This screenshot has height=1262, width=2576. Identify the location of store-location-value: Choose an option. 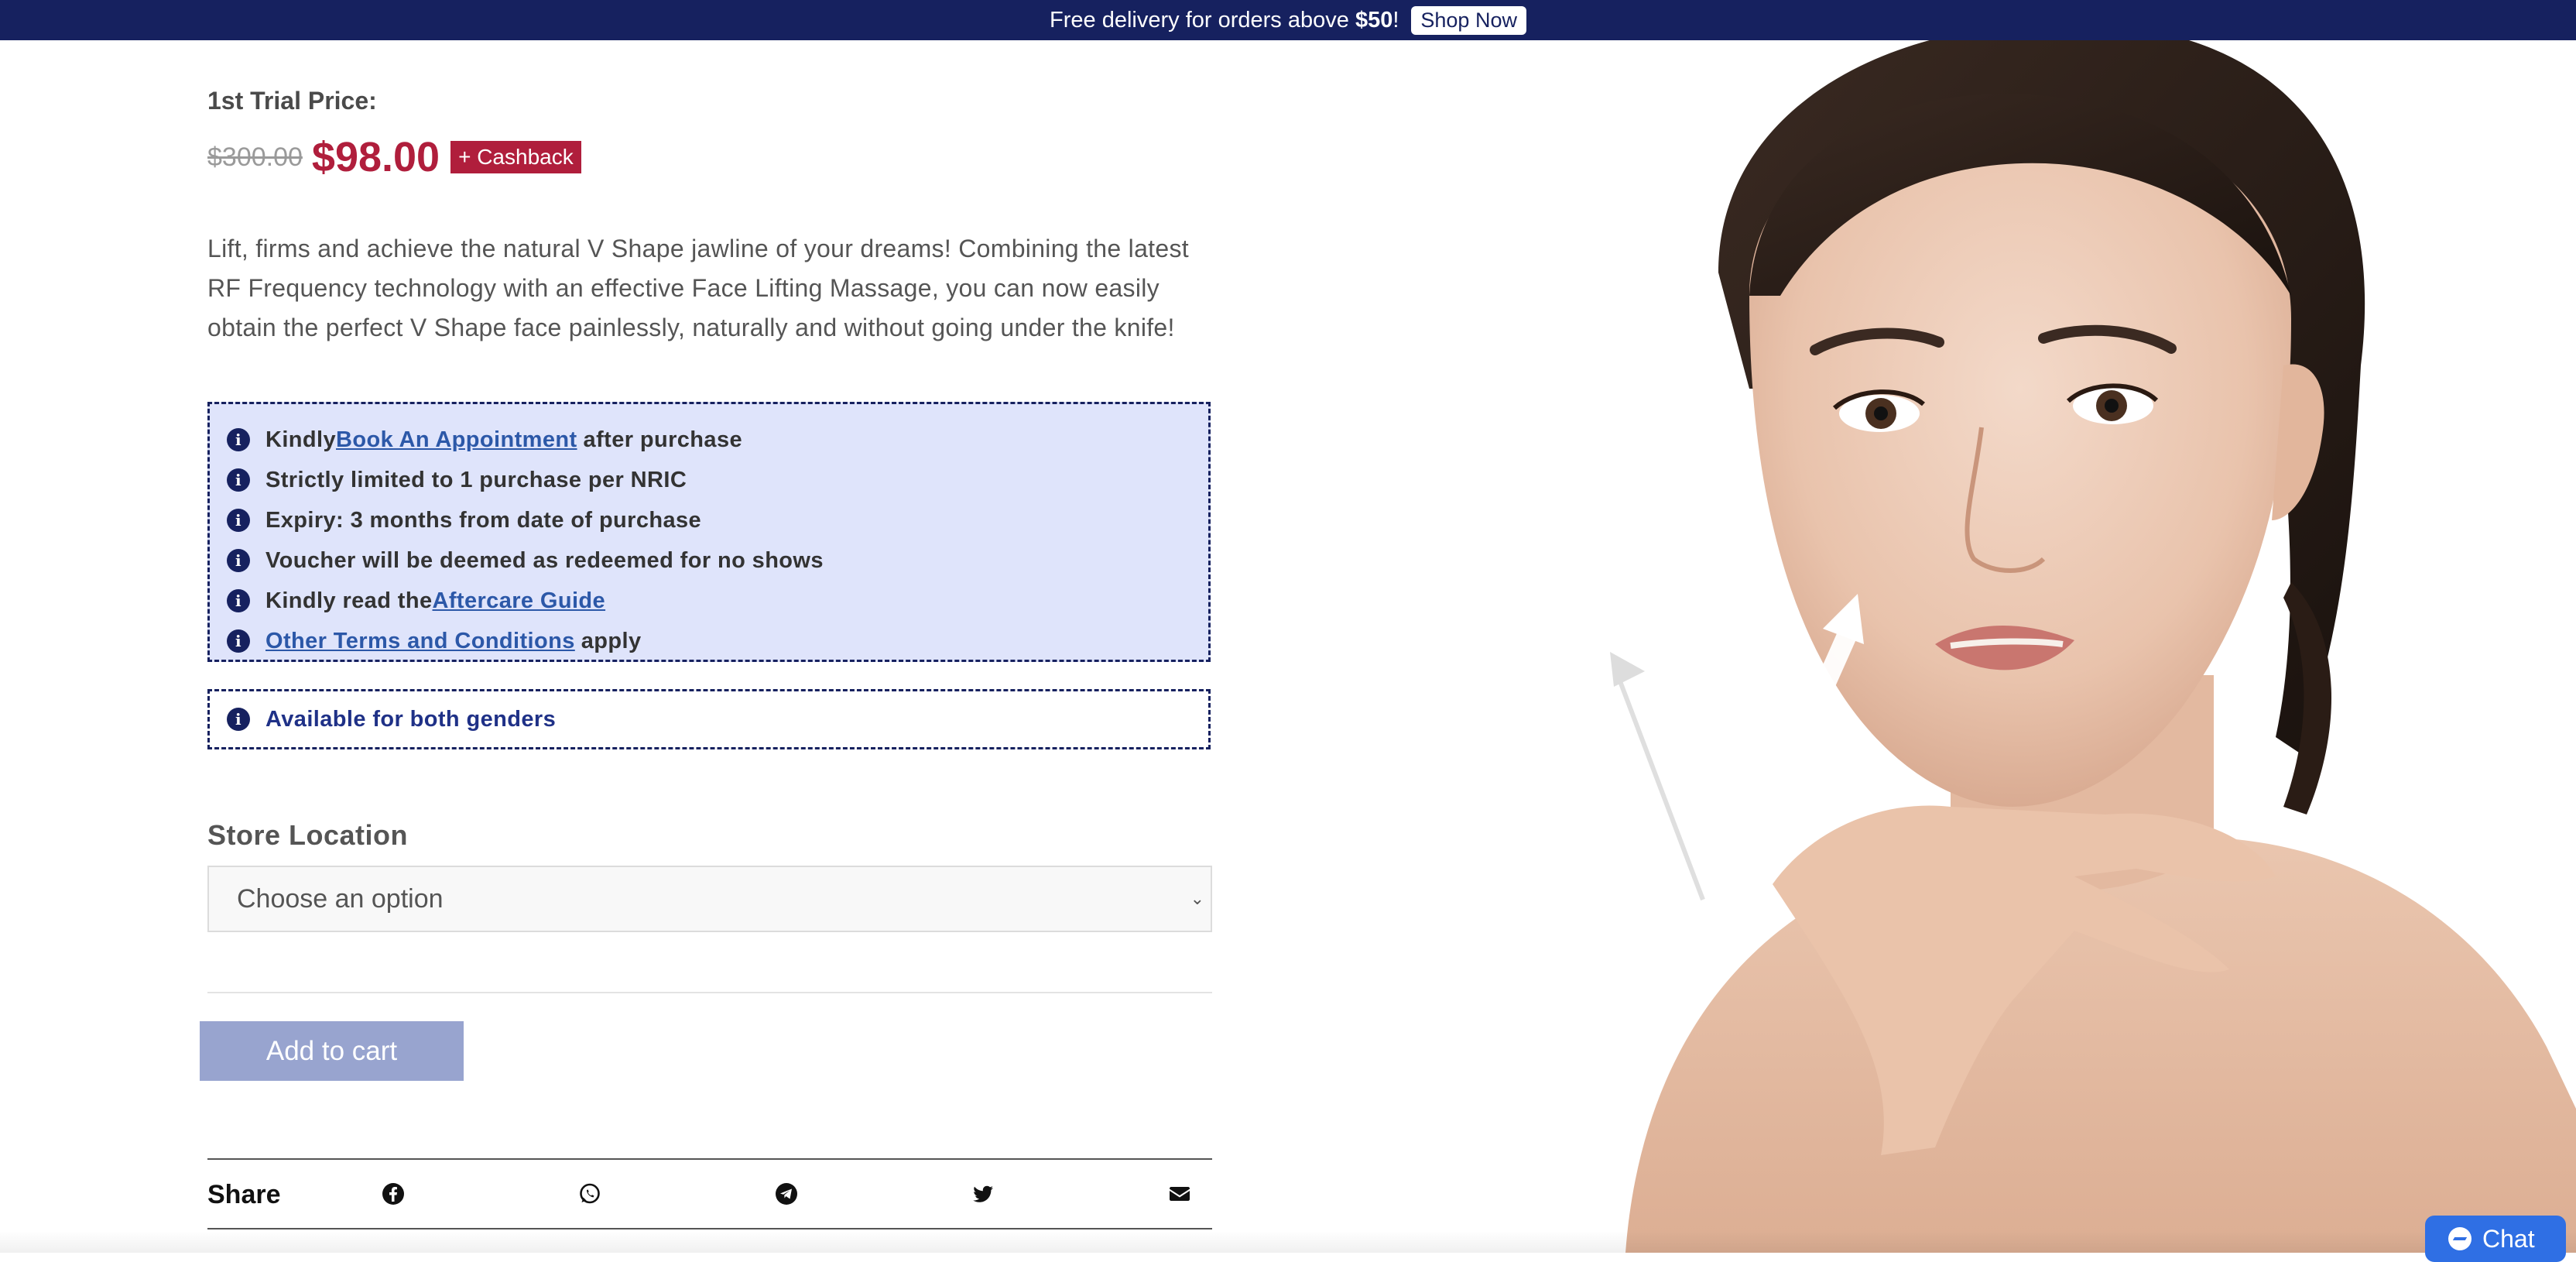
(340, 898).